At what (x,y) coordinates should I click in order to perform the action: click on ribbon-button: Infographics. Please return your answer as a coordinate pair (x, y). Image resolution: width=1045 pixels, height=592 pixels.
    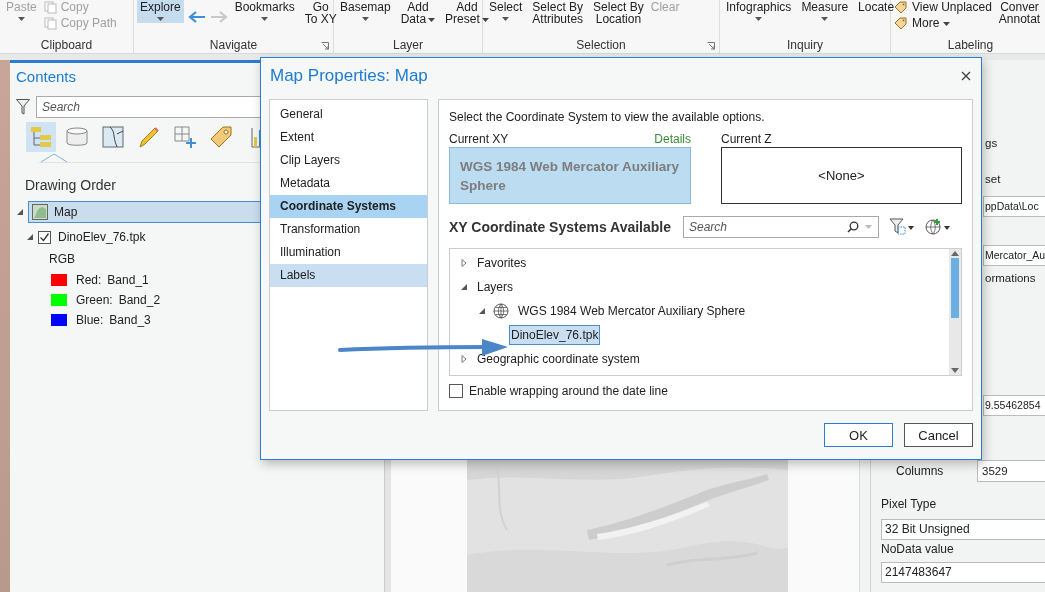
    Looking at the image, I should click on (759, 11).